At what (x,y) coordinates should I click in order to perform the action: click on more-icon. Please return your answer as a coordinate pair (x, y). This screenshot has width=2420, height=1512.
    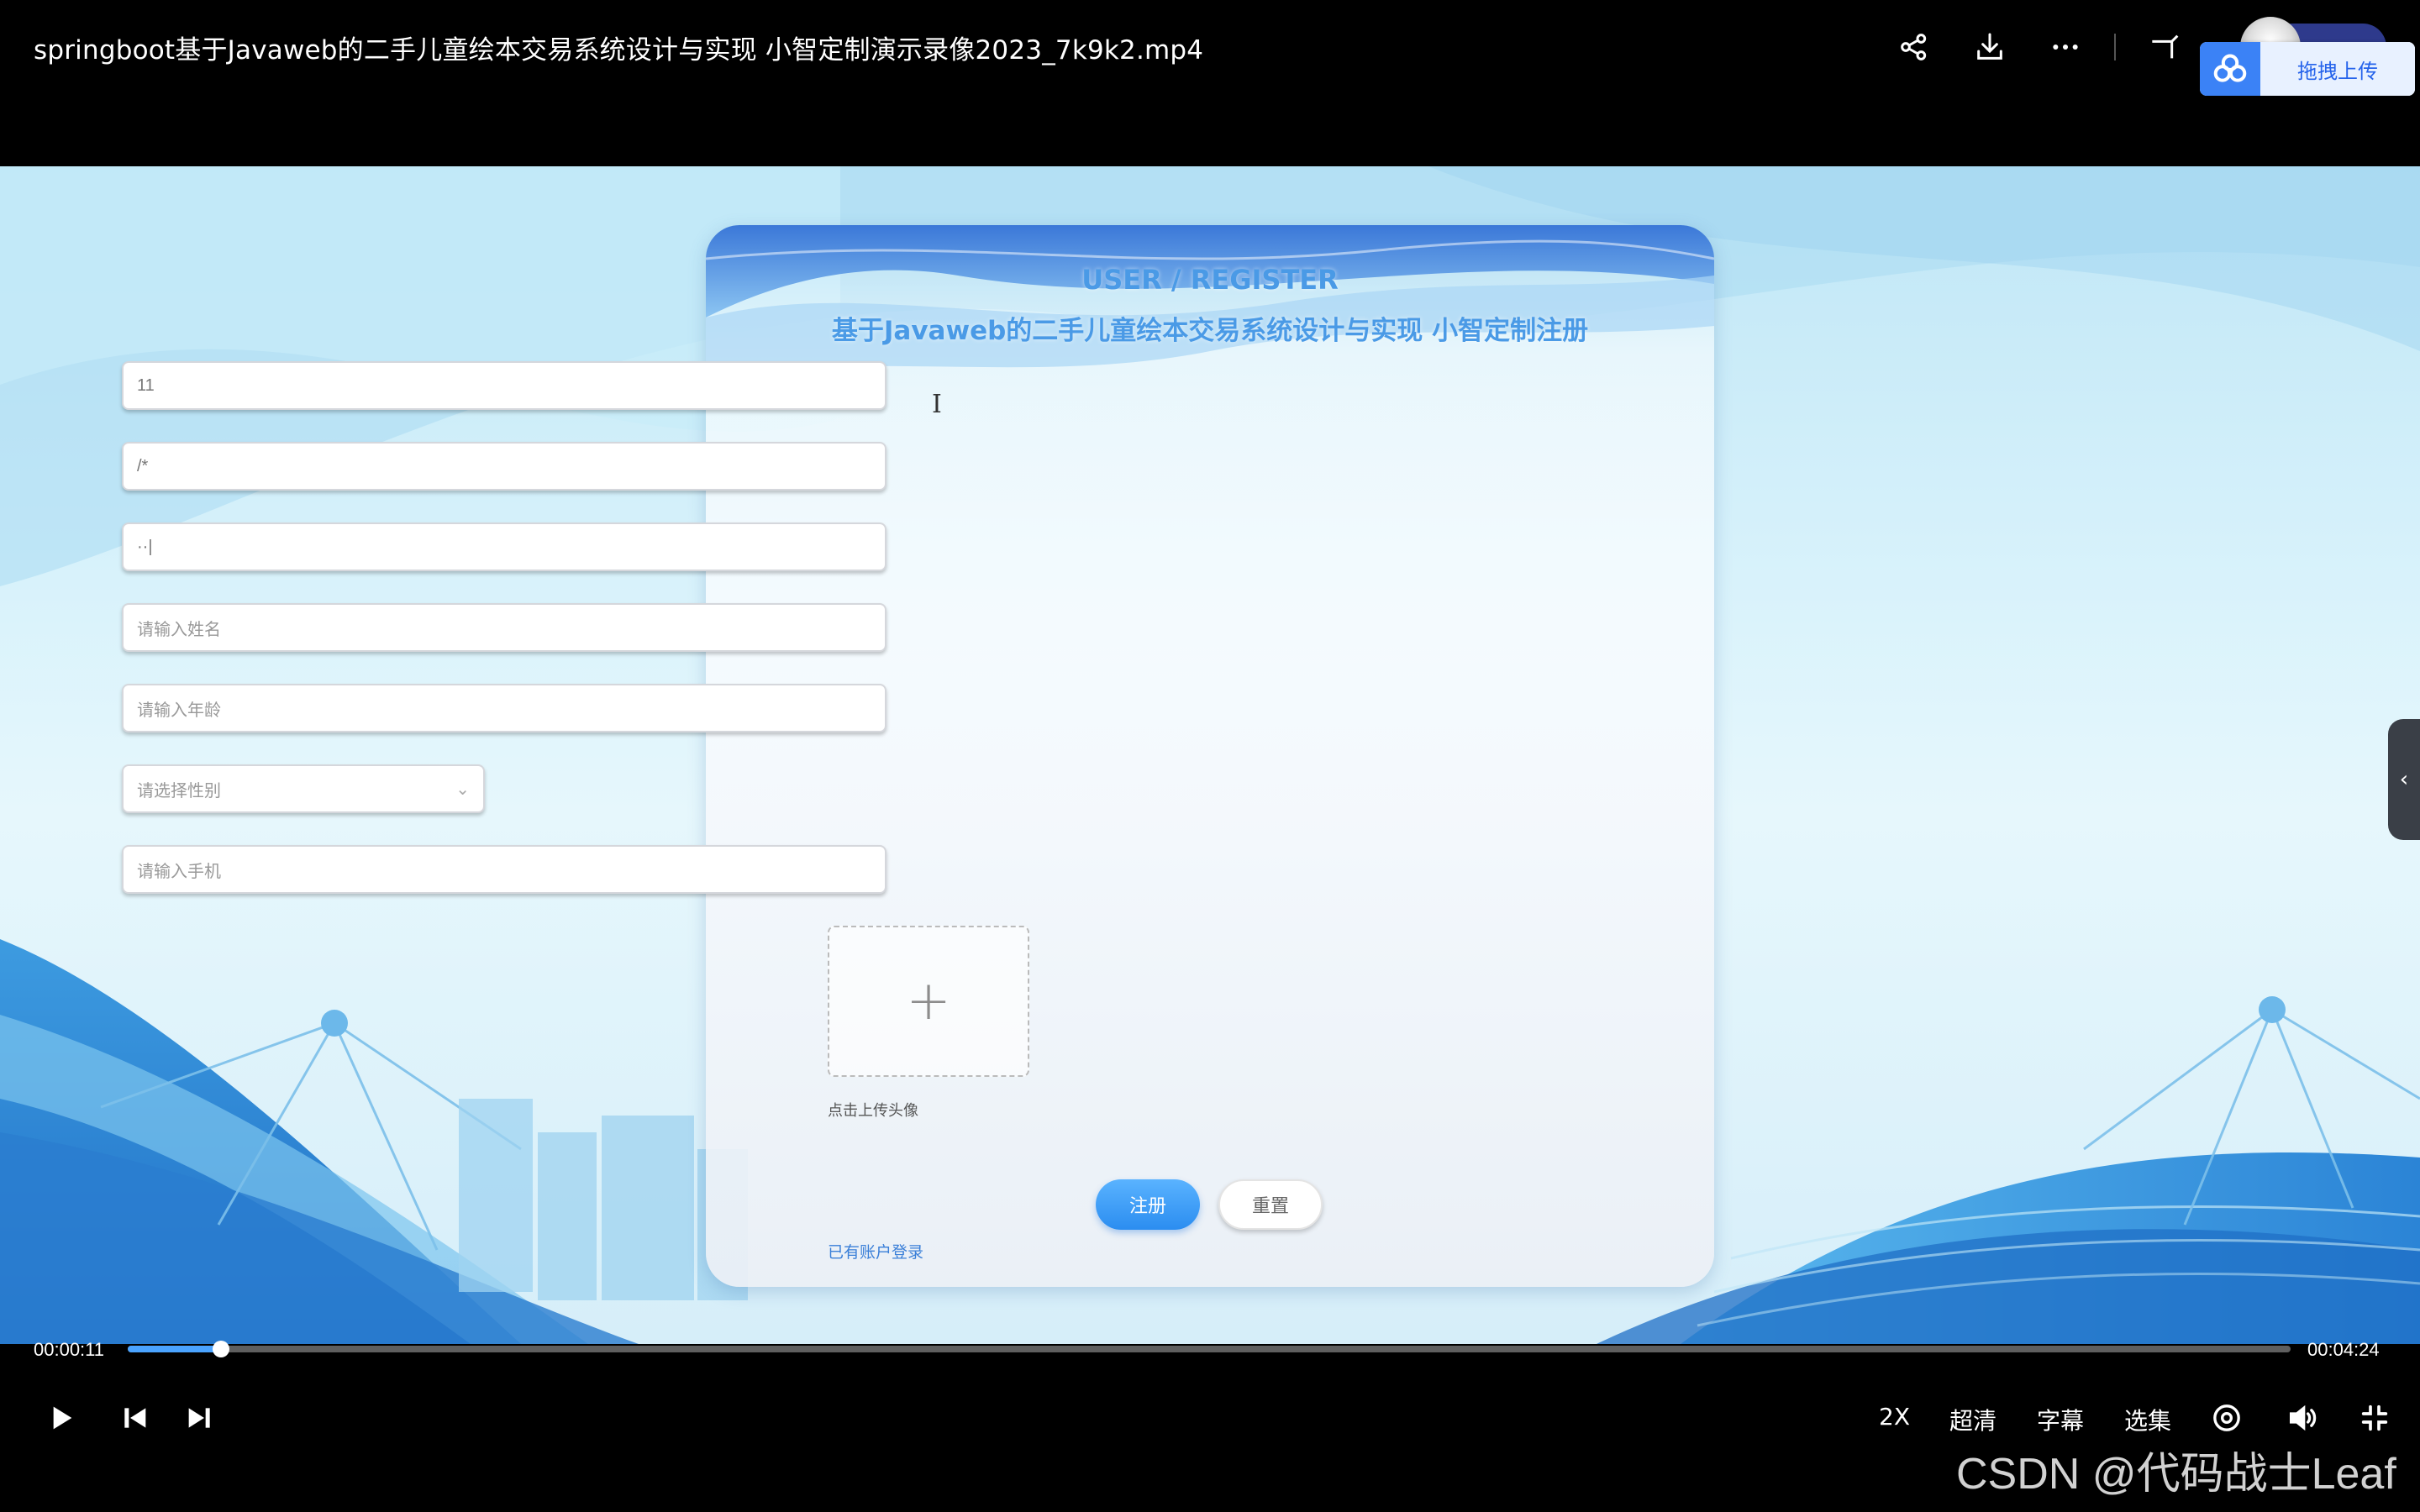
    Looking at the image, I should click on (2065, 47).